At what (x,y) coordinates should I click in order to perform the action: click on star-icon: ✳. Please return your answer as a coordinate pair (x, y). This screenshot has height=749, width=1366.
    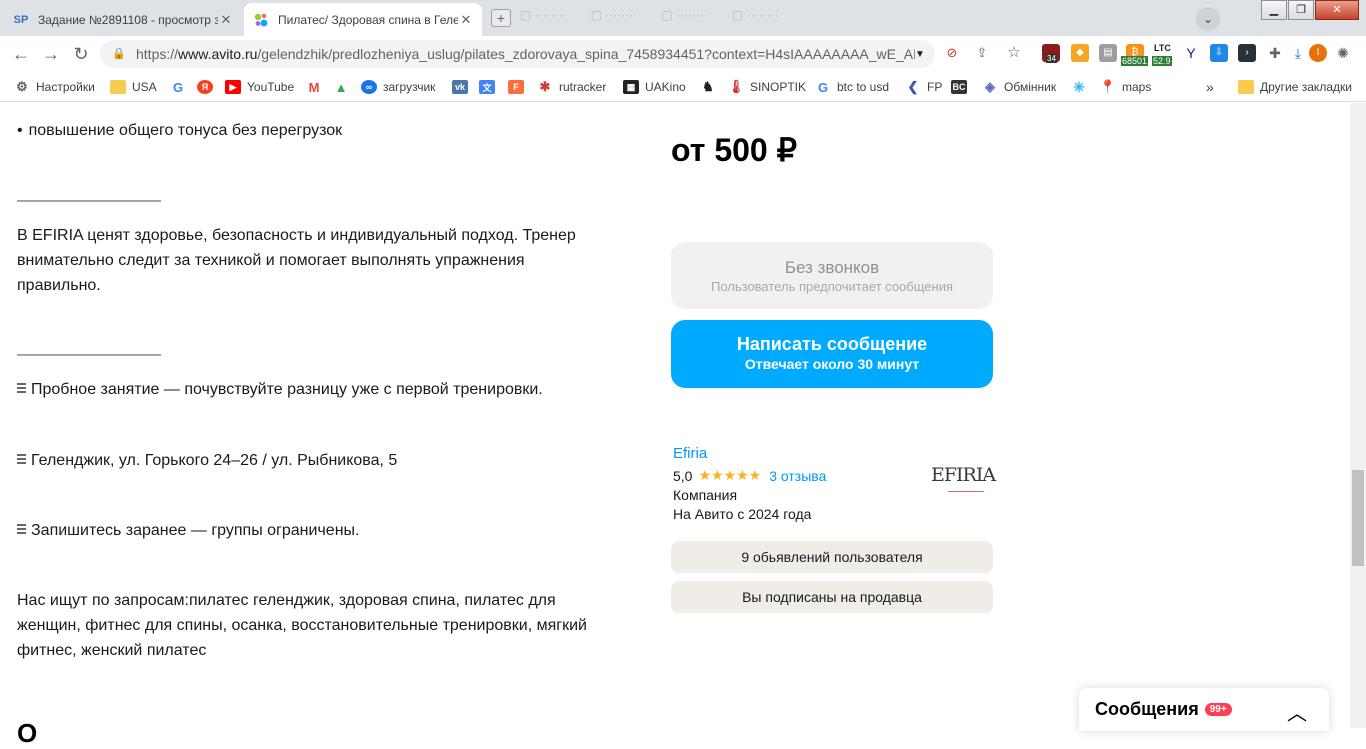
    Looking at the image, I should click on (1079, 86).